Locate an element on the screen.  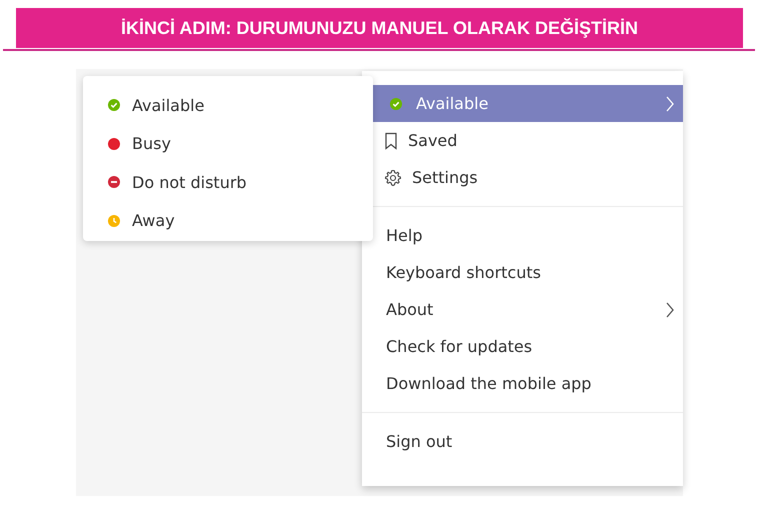
status-option: Away is located at coordinates (228, 221).